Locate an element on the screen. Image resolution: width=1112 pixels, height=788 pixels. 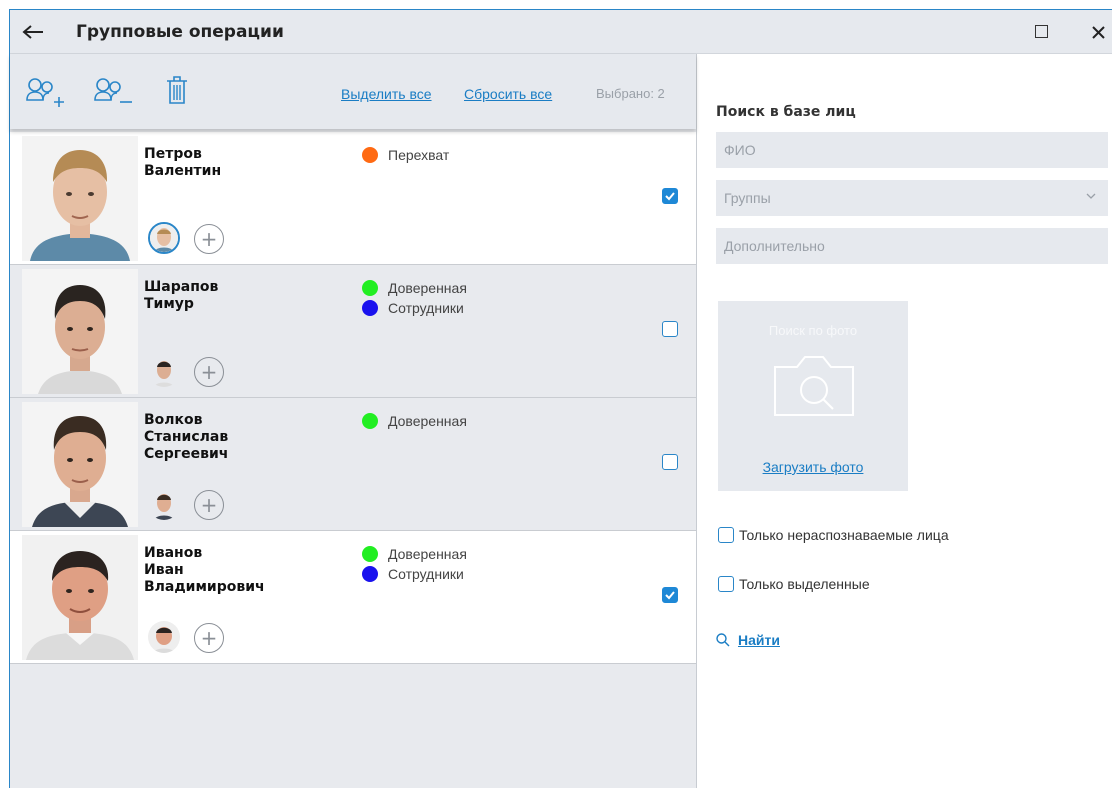
person-groups: Перехват is located at coordinates (405, 155).